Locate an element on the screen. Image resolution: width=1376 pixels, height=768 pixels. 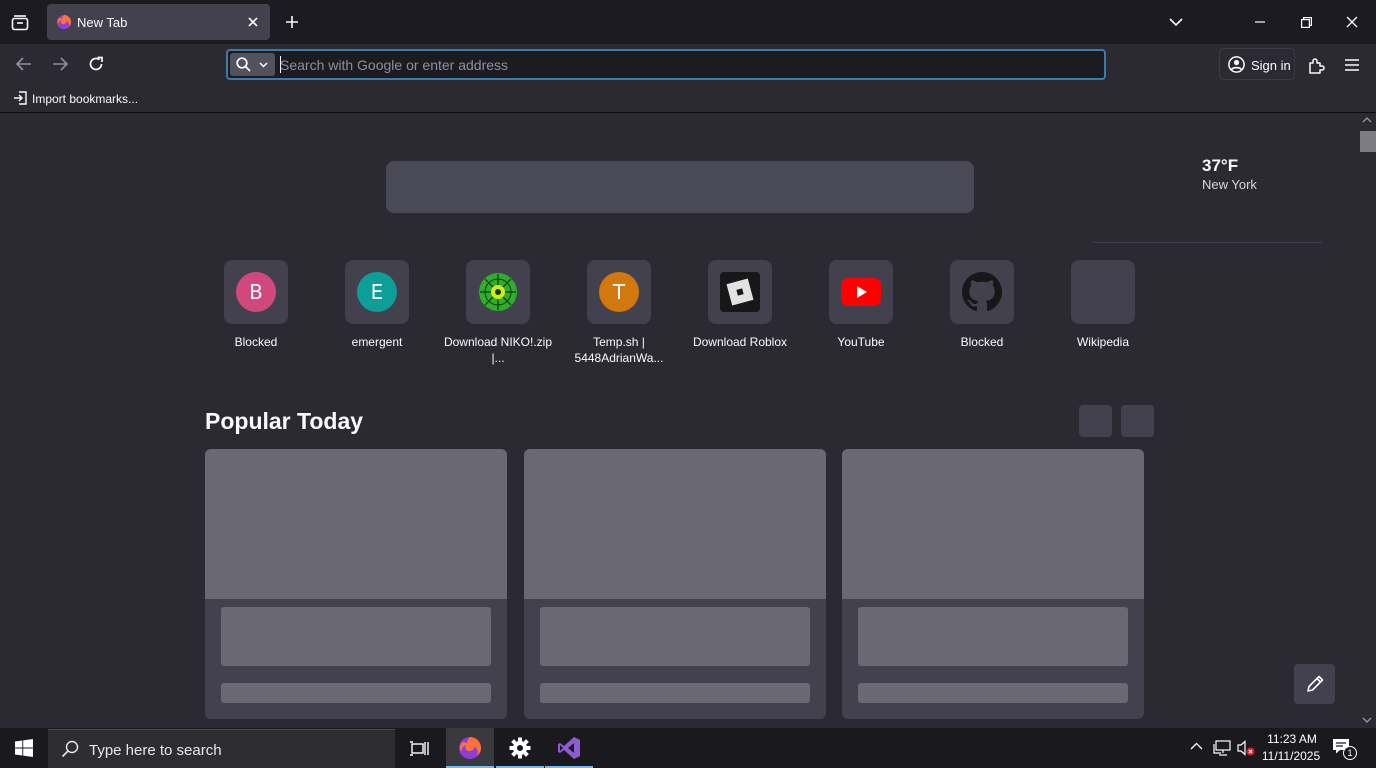
puzzle-piece-icon is located at coordinates (1316, 65).